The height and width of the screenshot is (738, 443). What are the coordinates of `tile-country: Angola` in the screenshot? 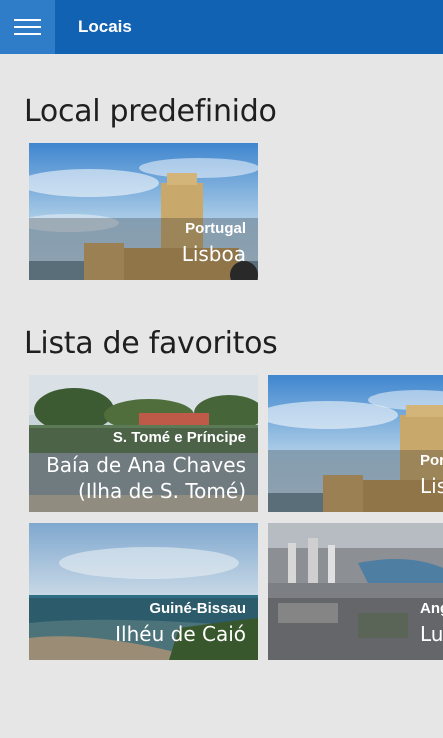 It's located at (431, 608).